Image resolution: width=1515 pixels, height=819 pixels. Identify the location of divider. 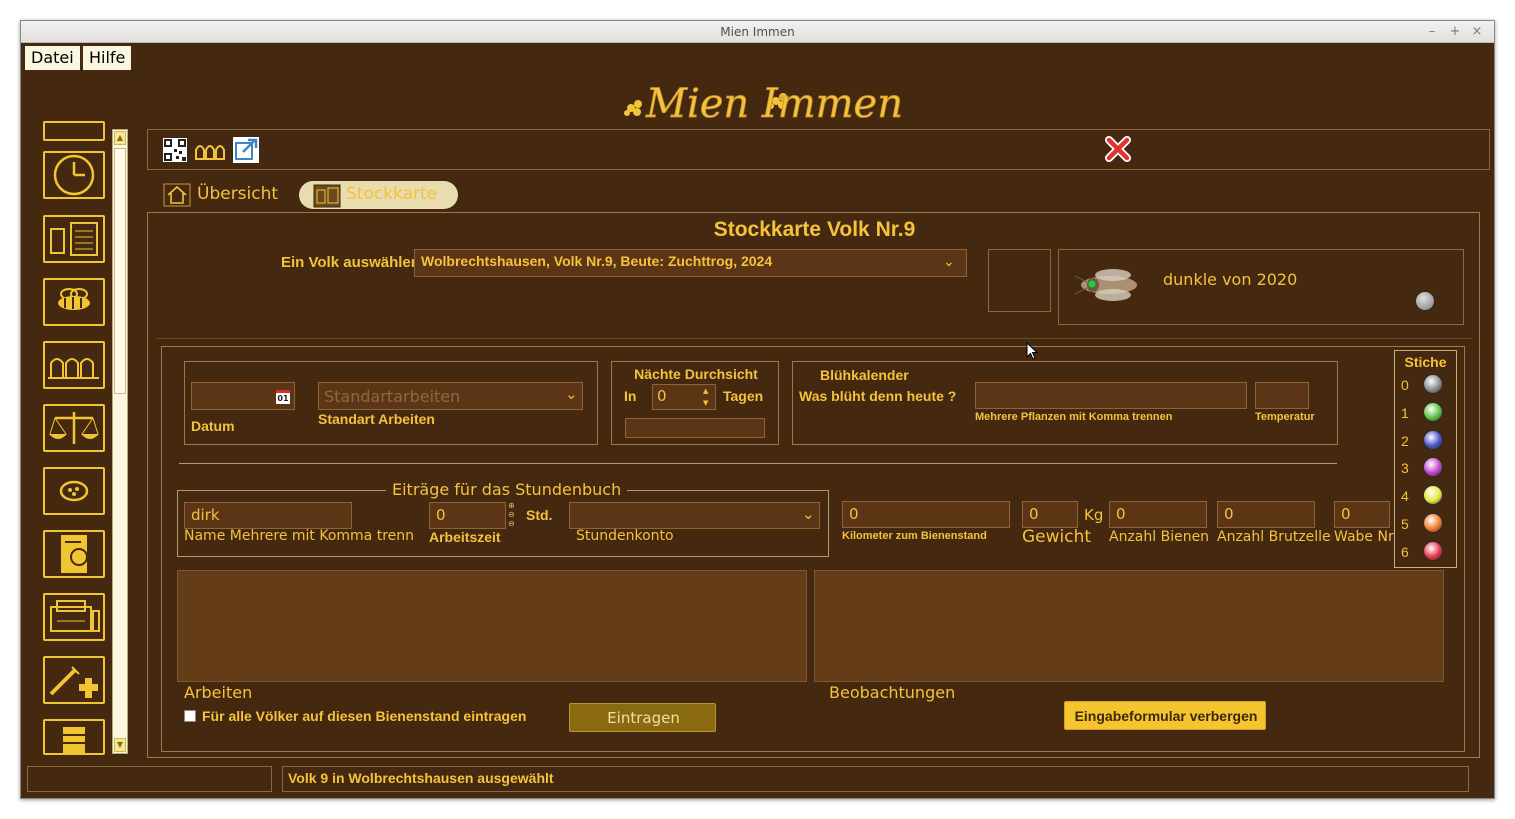
(814, 338).